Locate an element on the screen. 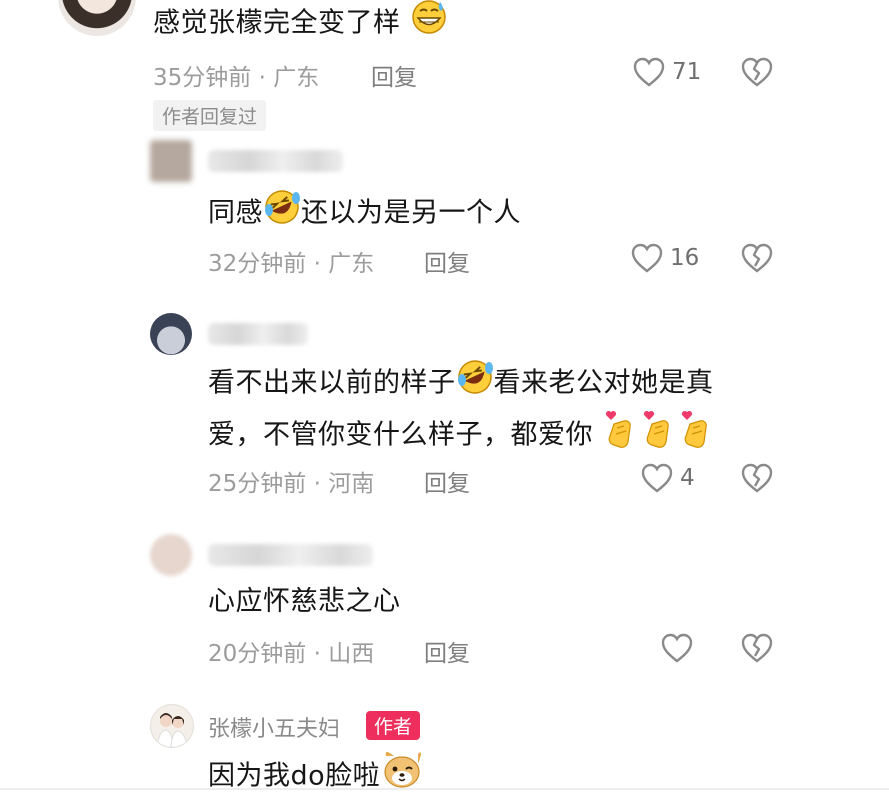 This screenshot has width=889, height=807. author-avatar is located at coordinates (172, 726).